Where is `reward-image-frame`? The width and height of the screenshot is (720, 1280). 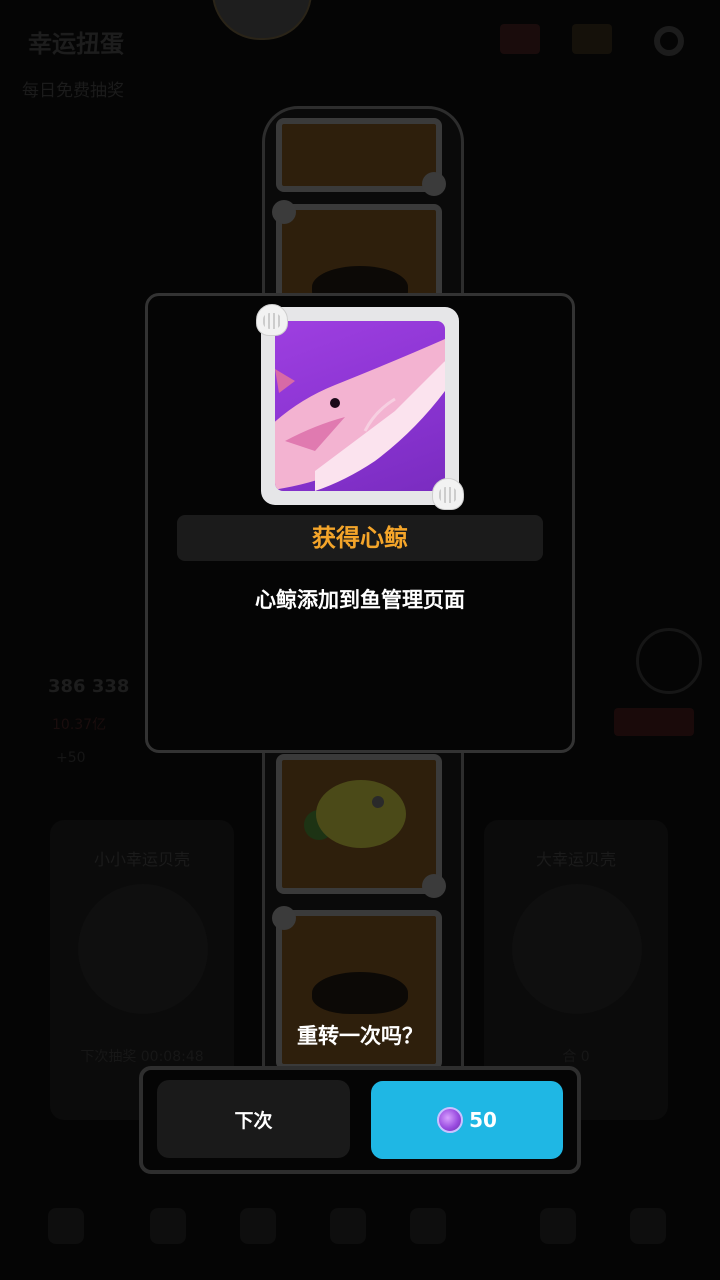
reward-image-frame is located at coordinates (360, 406).